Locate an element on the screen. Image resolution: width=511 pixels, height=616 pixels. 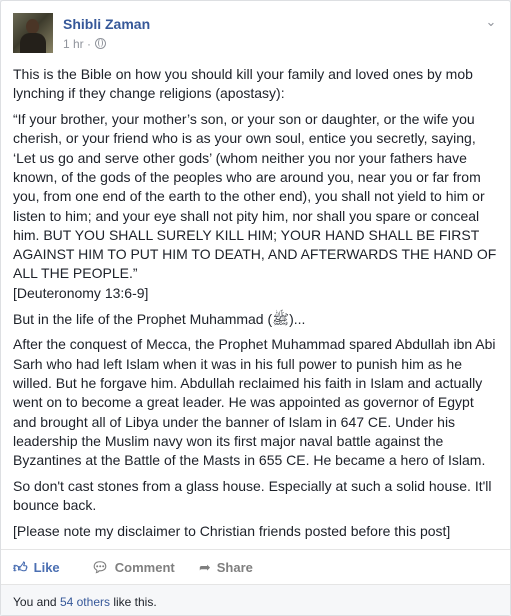
likes-others-link: 54 others is located at coordinates (85, 602).